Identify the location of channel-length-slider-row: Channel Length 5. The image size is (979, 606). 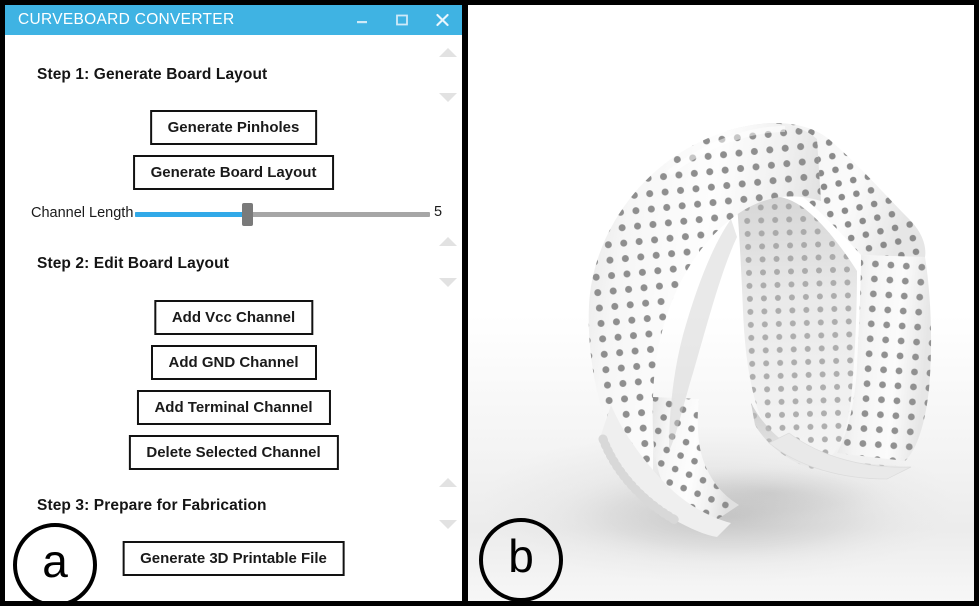
(233, 216).